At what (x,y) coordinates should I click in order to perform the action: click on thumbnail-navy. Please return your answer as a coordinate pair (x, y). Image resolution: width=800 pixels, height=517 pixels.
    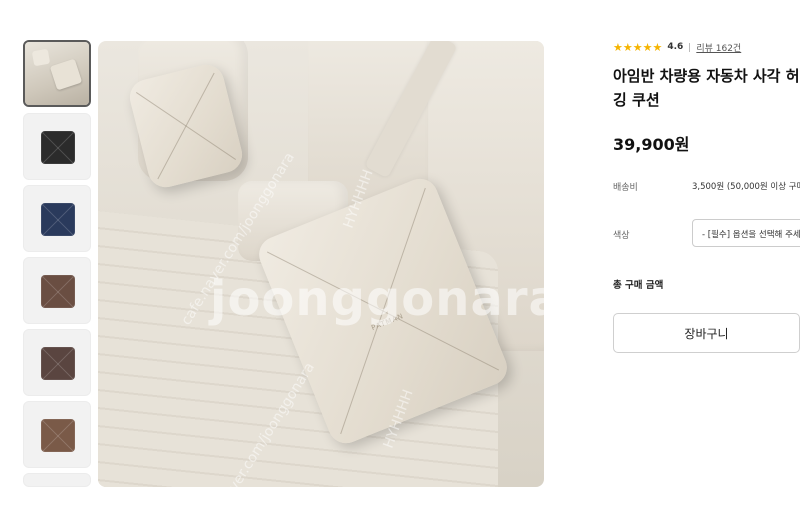
    Looking at the image, I should click on (57, 218).